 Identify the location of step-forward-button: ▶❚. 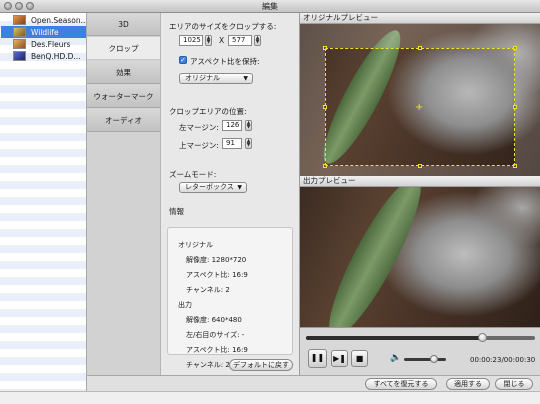
(339, 358).